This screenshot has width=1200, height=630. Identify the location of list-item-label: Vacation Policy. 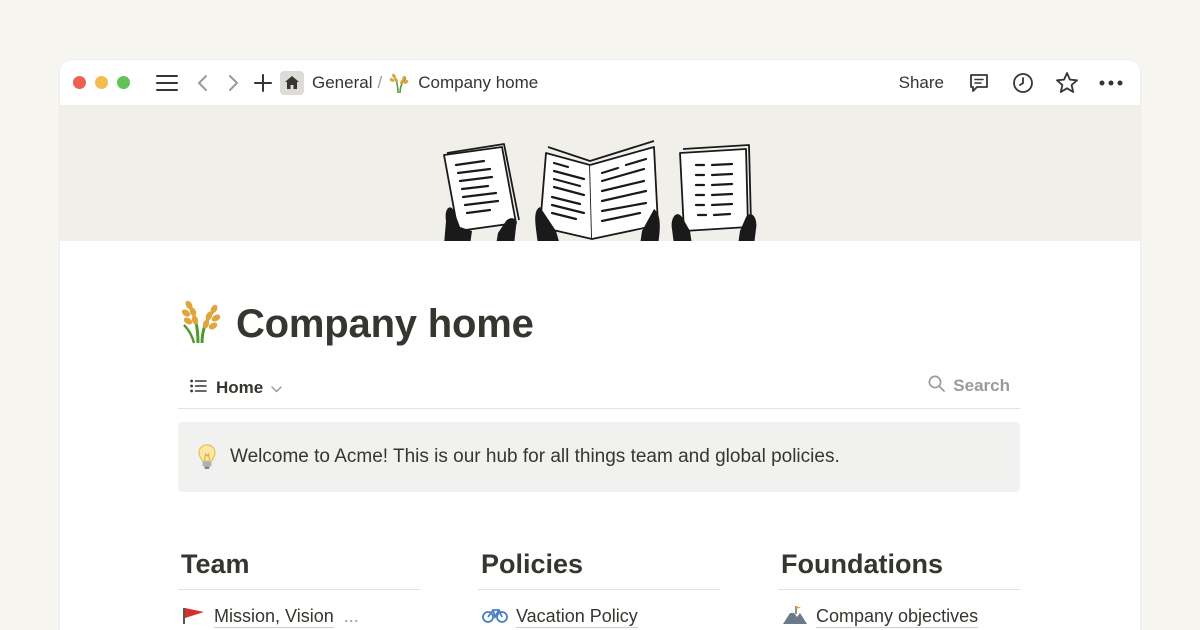
(577, 616).